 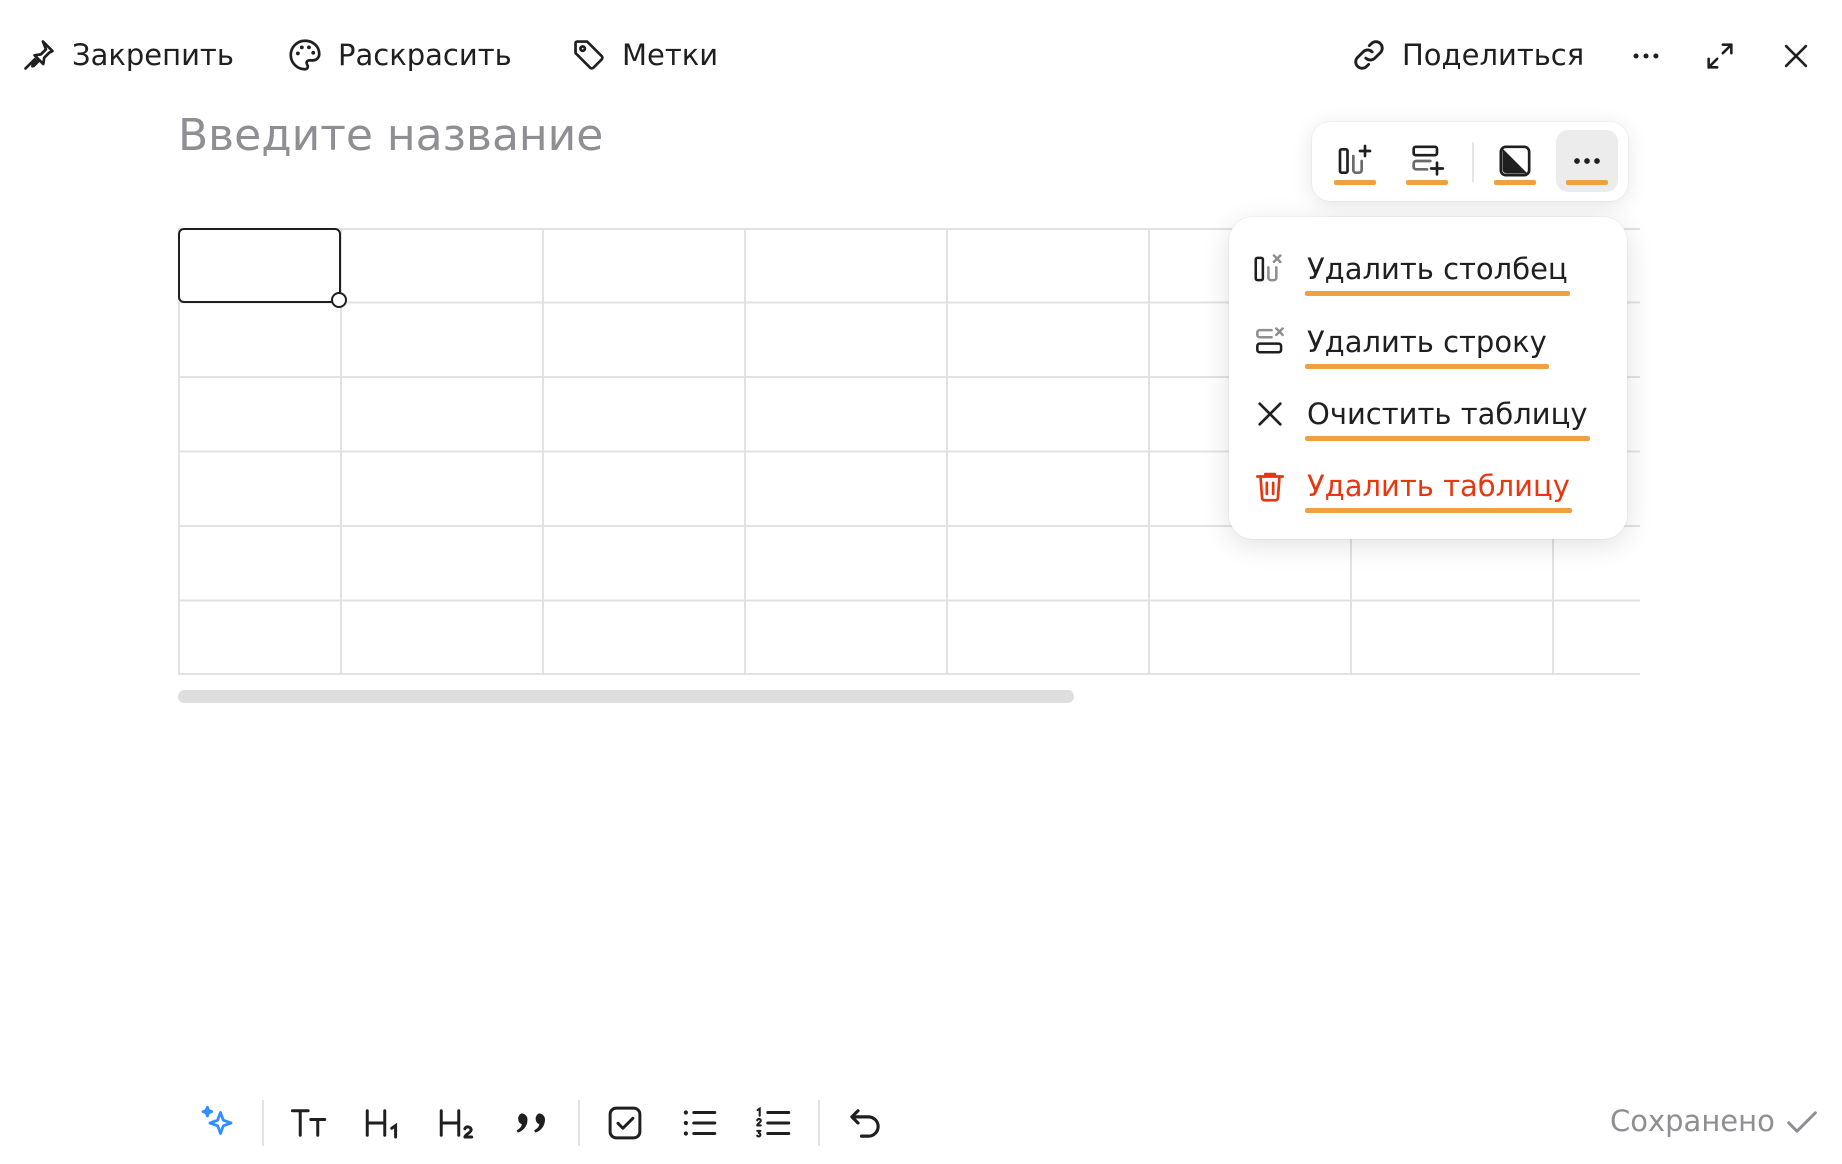 I want to click on add-column-underline, so click(x=1355, y=182).